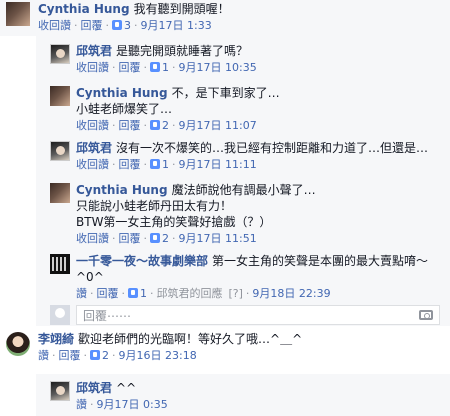 This screenshot has height=416, width=450. What do you see at coordinates (291, 293) in the screenshot?
I see `timestamp: 9月18日 22:39` at bounding box center [291, 293].